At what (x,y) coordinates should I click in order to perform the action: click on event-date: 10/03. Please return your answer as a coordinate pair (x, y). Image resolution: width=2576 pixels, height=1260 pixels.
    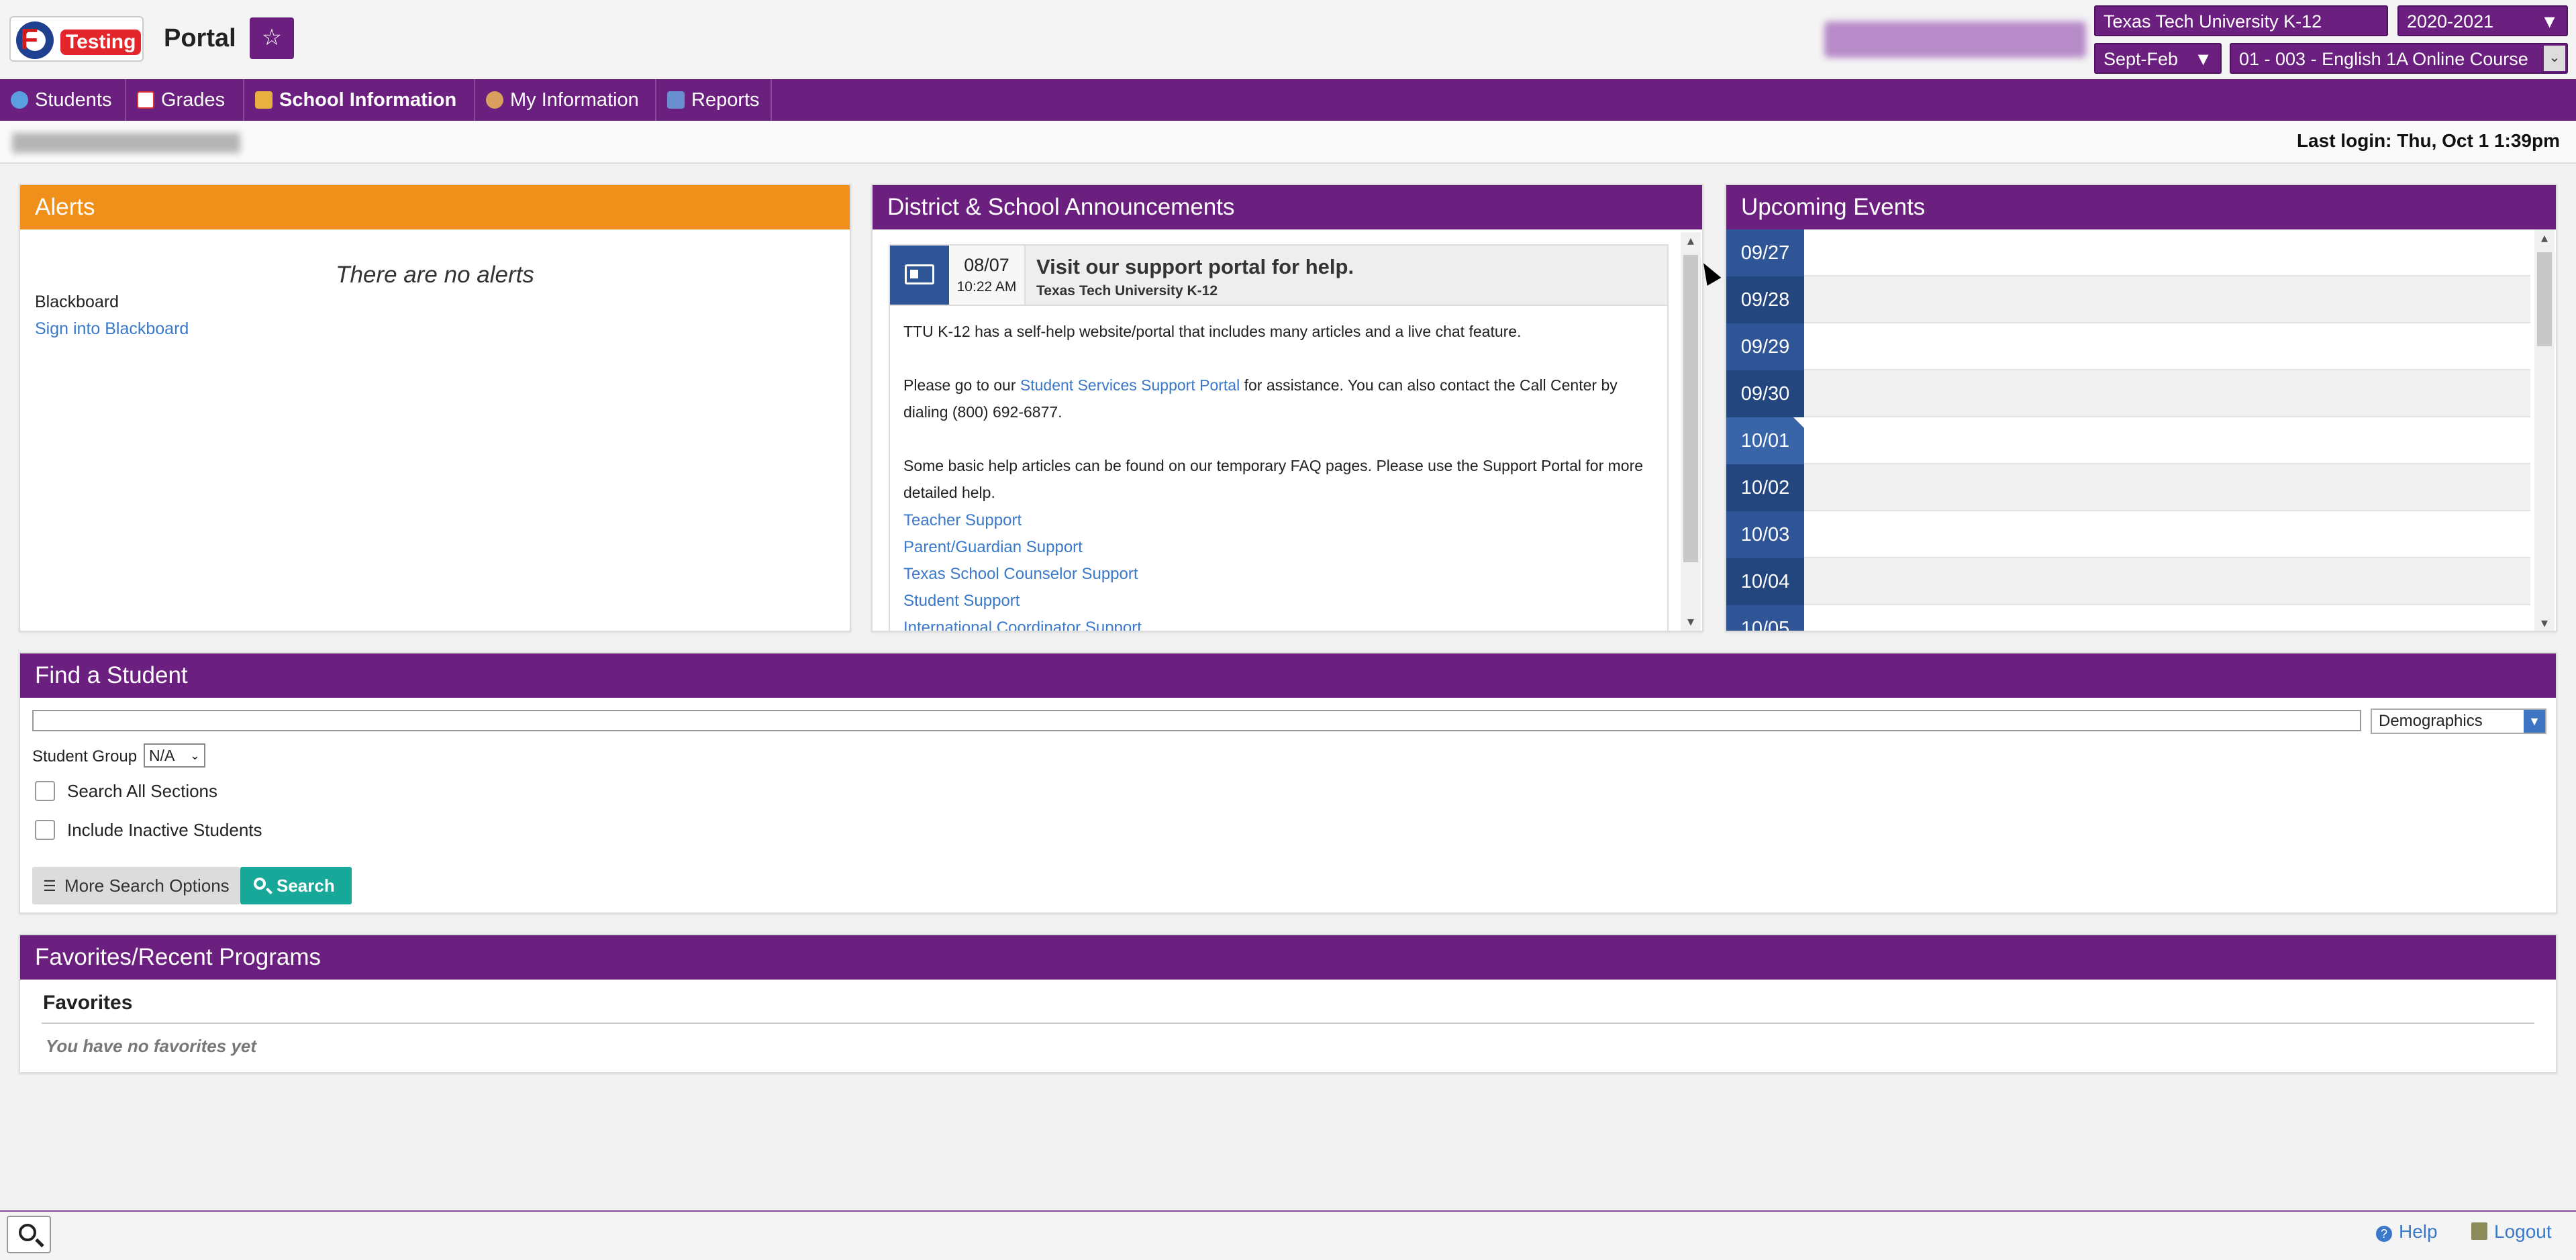
    Looking at the image, I should click on (1765, 535).